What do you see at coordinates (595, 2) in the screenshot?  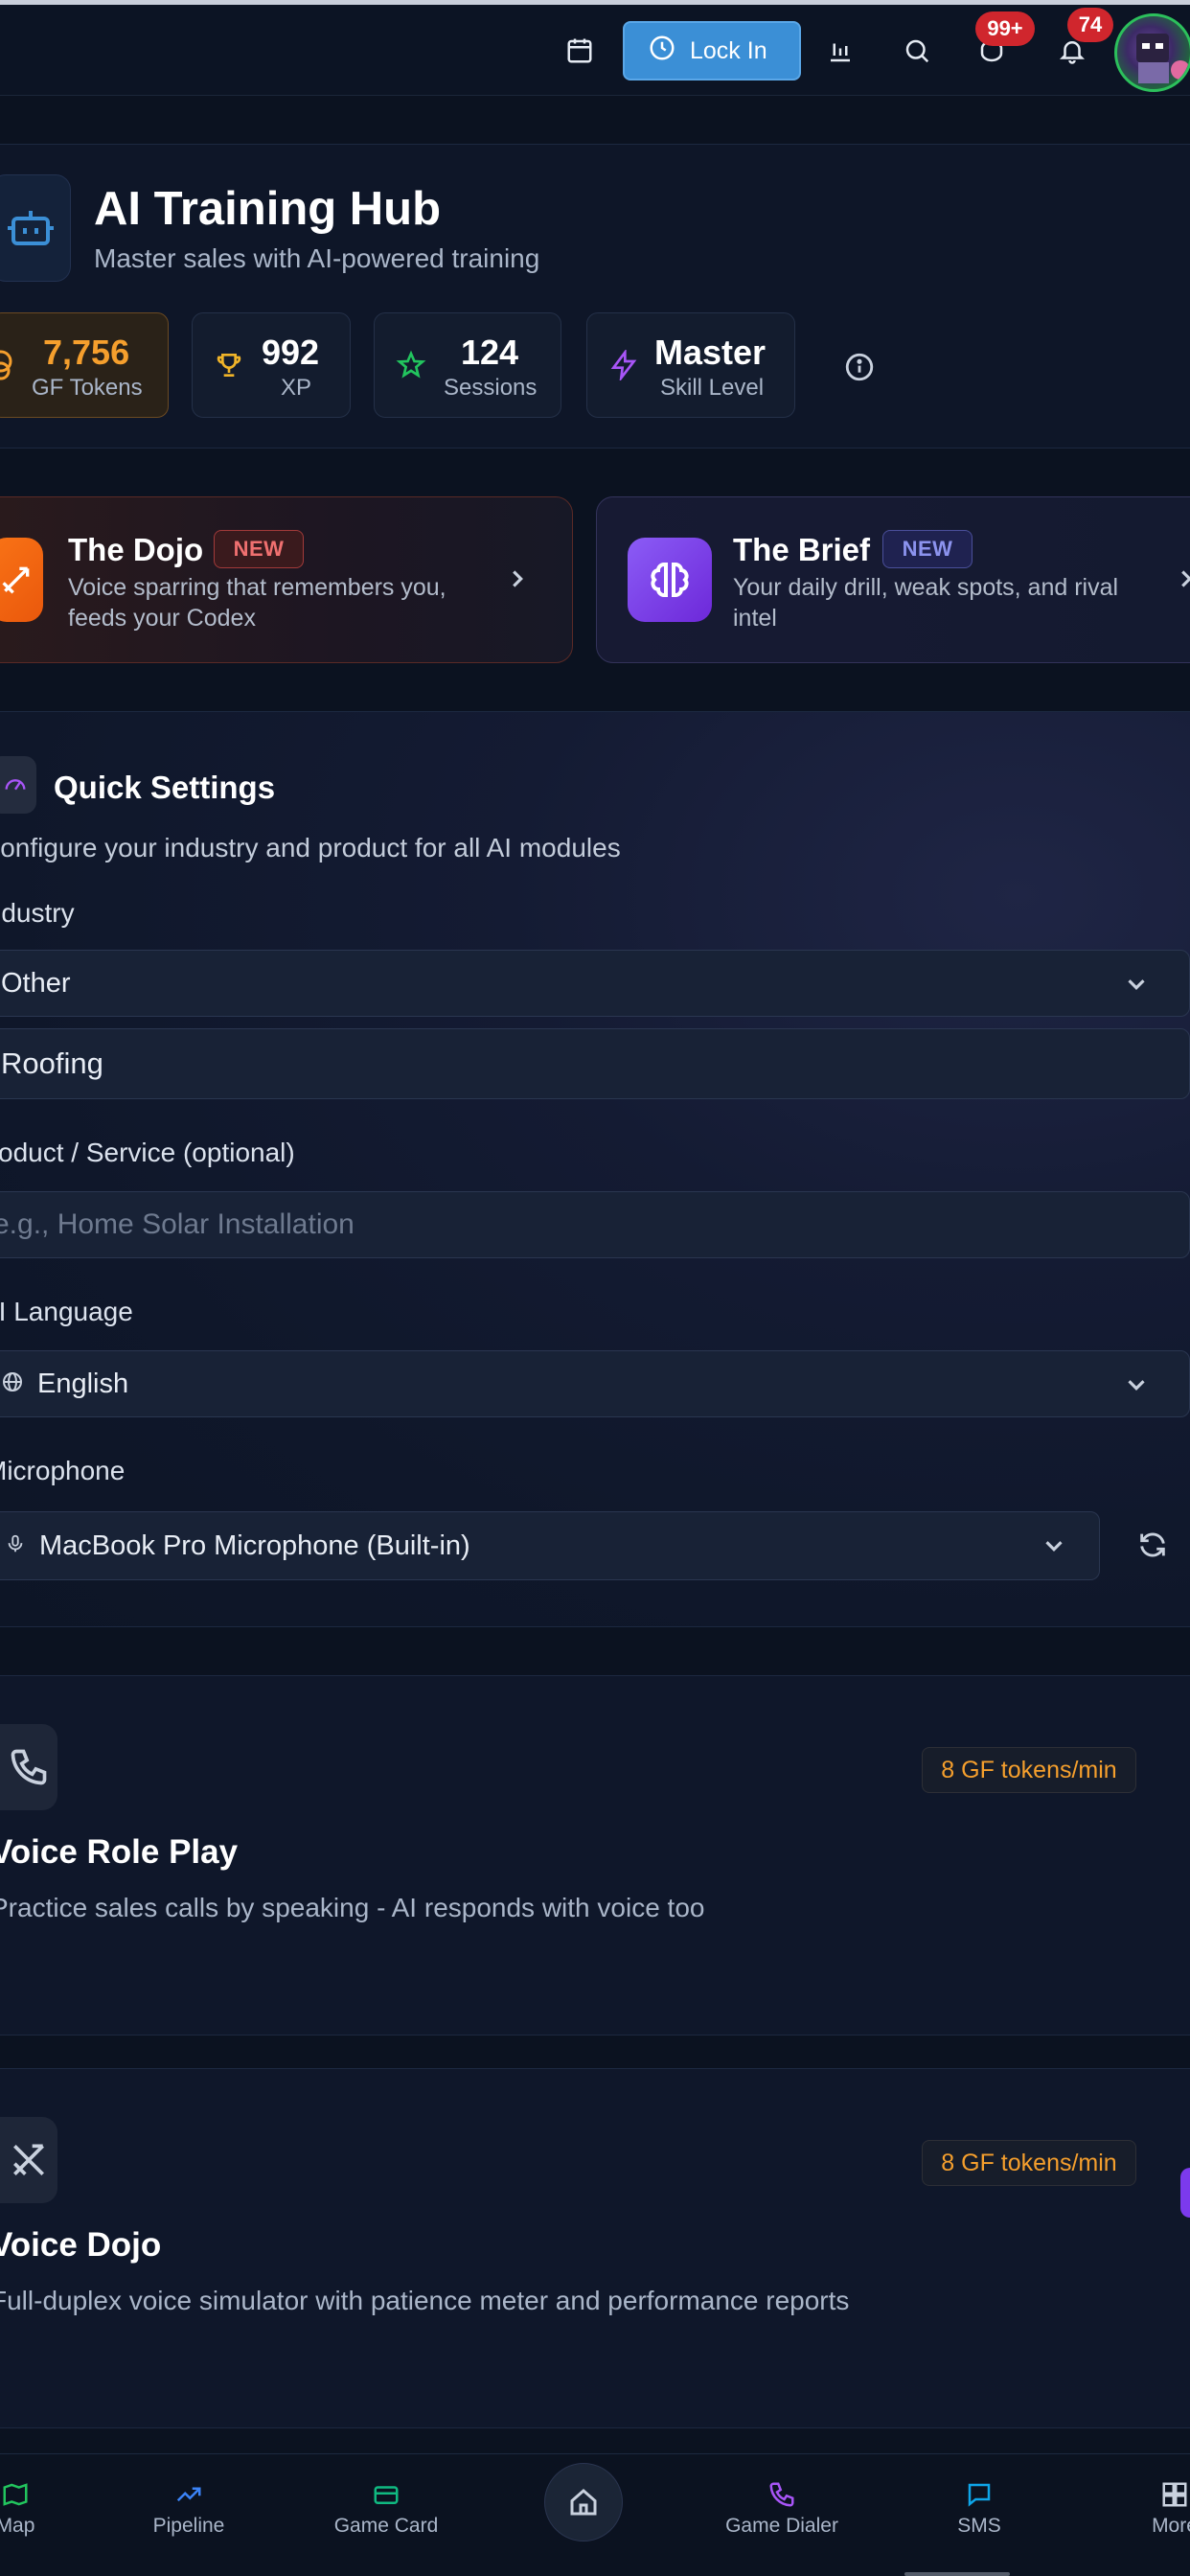 I see `top-divider` at bounding box center [595, 2].